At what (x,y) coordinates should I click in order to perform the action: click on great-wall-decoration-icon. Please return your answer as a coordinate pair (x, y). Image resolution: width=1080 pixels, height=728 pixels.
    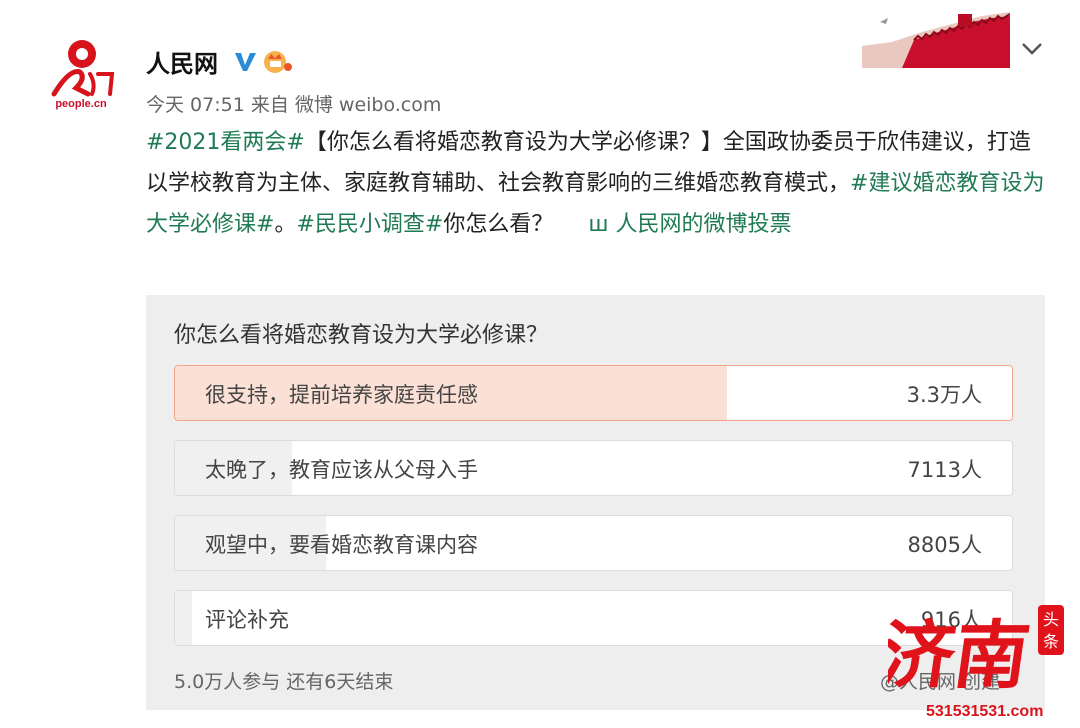
    Looking at the image, I should click on (936, 40).